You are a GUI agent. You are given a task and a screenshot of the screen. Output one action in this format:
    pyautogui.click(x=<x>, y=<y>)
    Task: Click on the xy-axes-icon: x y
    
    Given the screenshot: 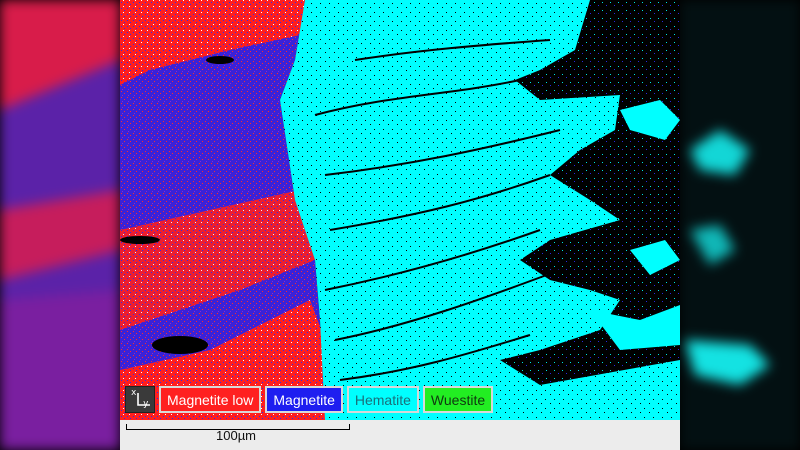 What is the action you would take?
    pyautogui.click(x=140, y=399)
    